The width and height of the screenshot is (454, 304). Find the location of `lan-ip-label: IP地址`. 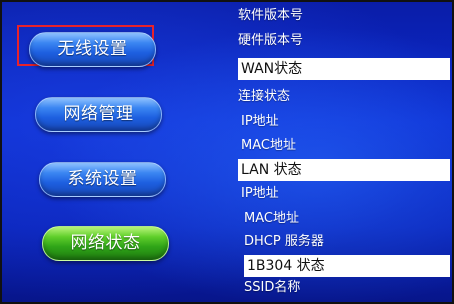

lan-ip-label: IP地址 is located at coordinates (260, 193).